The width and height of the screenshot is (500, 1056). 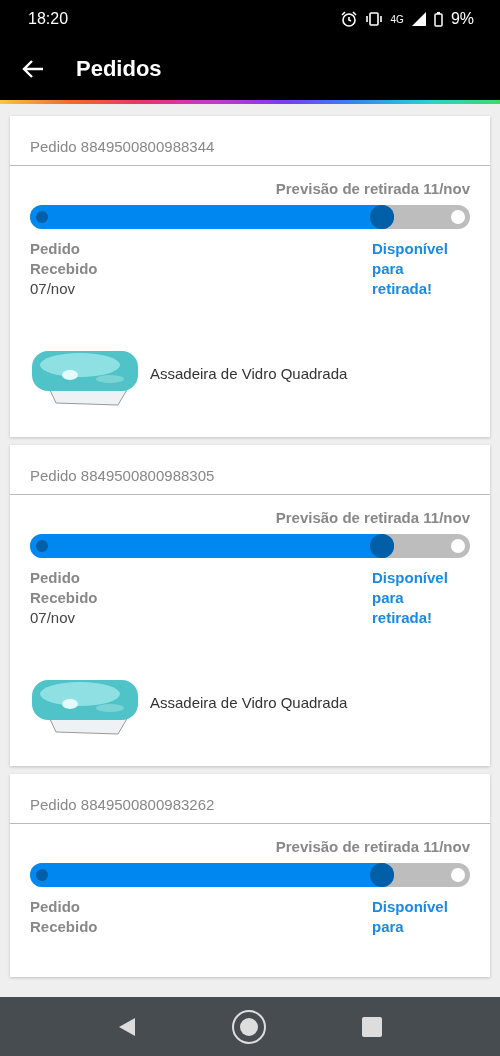 What do you see at coordinates (33, 69) in the screenshot?
I see `back-arrow-icon` at bounding box center [33, 69].